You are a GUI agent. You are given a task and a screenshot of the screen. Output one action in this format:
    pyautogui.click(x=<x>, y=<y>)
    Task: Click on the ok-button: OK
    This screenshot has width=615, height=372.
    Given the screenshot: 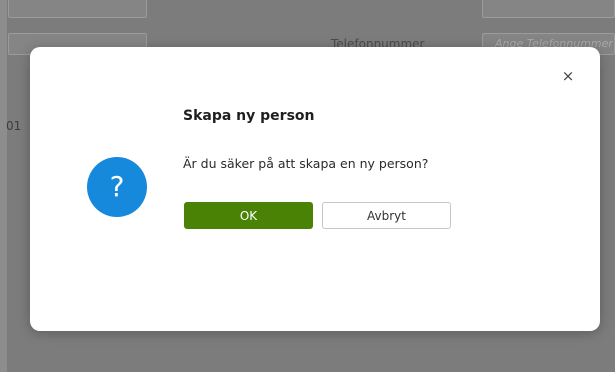 What is the action you would take?
    pyautogui.click(x=248, y=215)
    